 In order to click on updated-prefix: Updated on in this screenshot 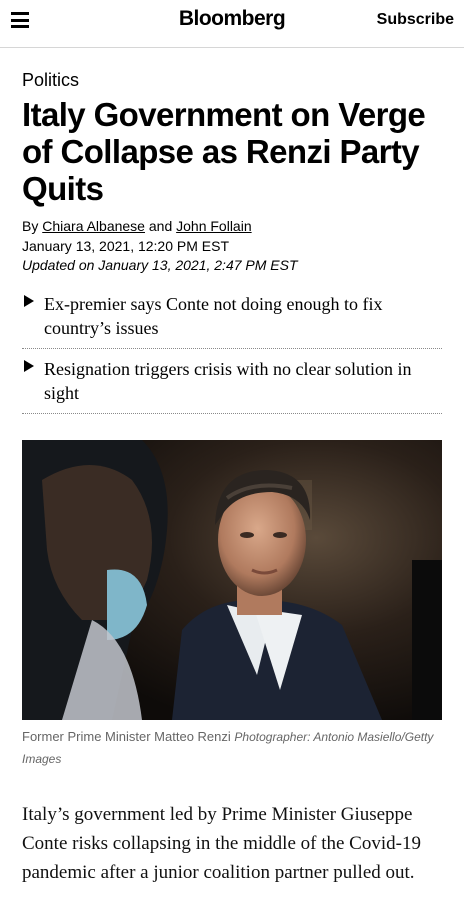, I will do `click(58, 265)`.